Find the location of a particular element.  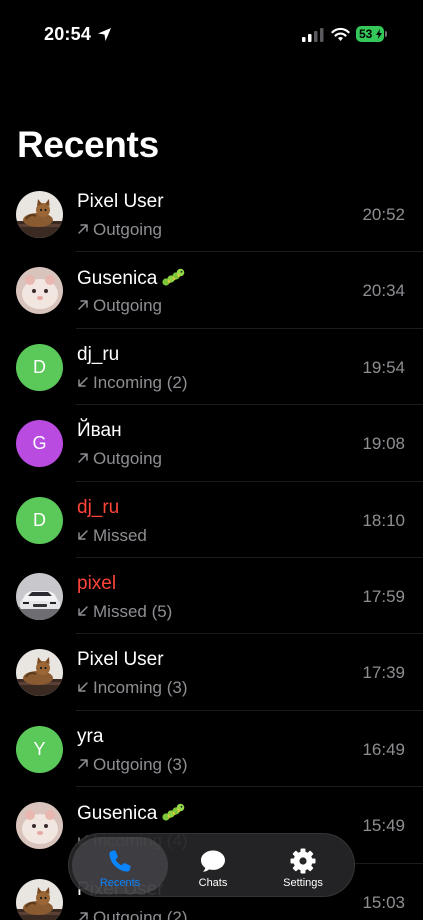

contact-name: yra is located at coordinates (90, 737).